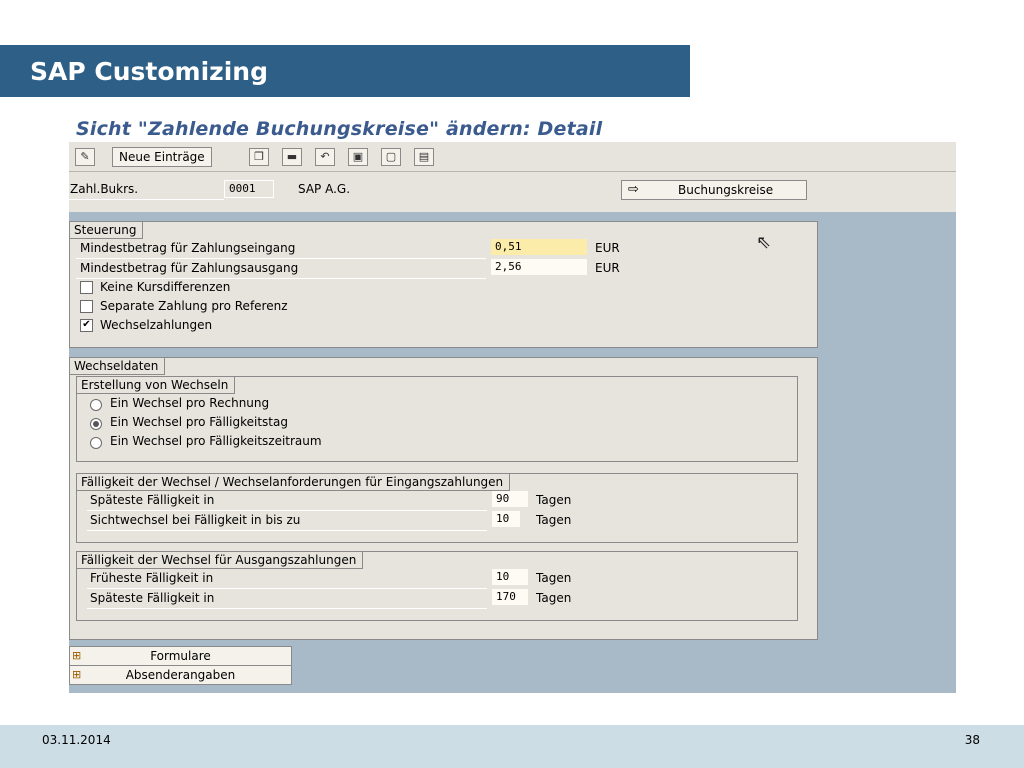  Describe the element at coordinates (345, 71) in the screenshot. I see `slide-title-bar: SAP Customizing` at that location.